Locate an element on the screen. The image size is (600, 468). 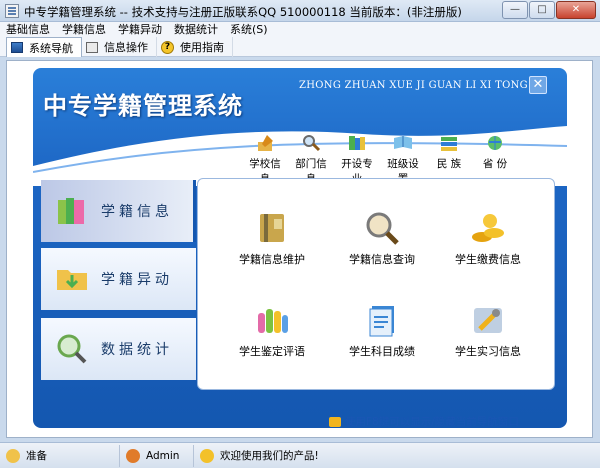
top-shortcuts: 学校信息 部门信息 开设专业 班级设置 民 族 省 份 is located at coordinates (405, 159).